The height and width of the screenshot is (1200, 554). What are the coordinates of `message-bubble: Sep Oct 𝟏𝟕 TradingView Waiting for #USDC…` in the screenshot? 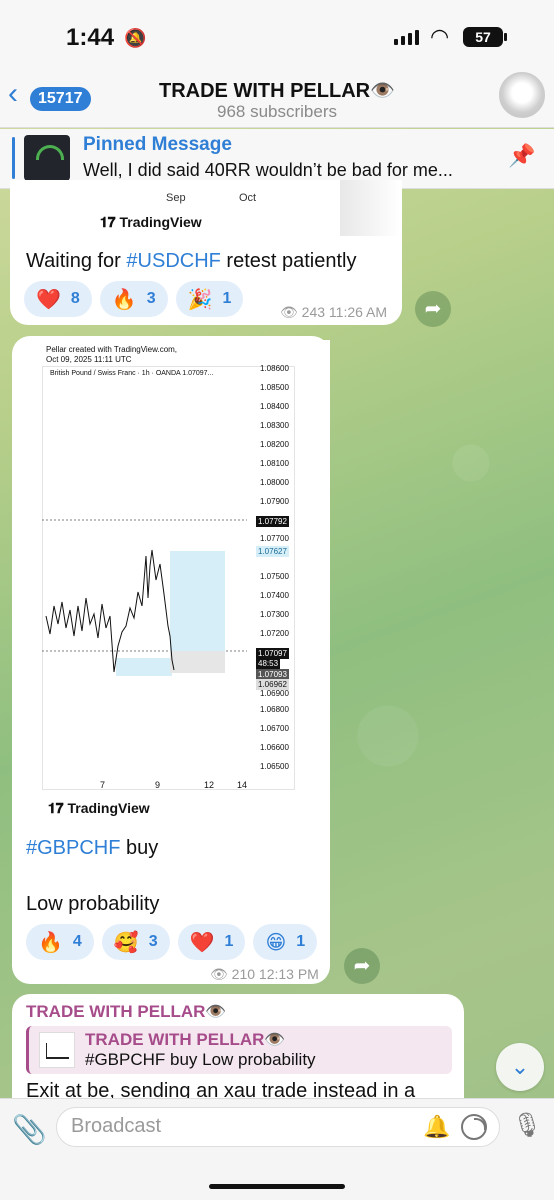 It's located at (206, 252).